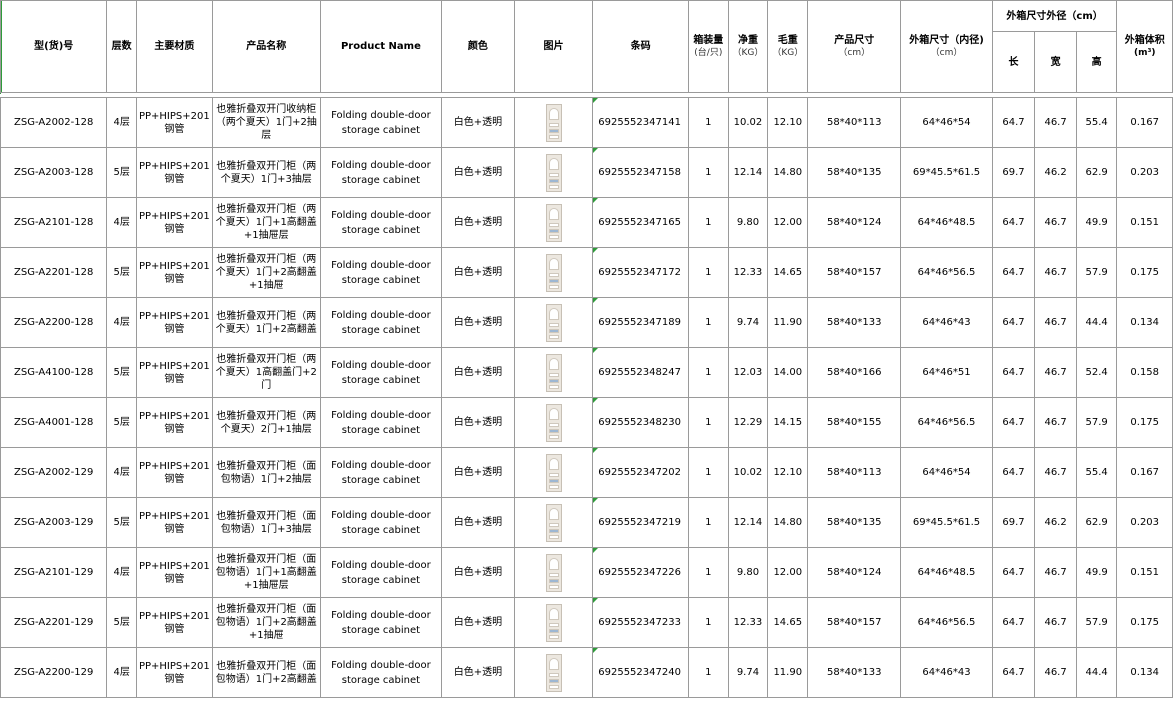 The width and height of the screenshot is (1173, 709). Describe the element at coordinates (641, 522) in the screenshot. I see `cell-barcode: 6925552347219` at that location.